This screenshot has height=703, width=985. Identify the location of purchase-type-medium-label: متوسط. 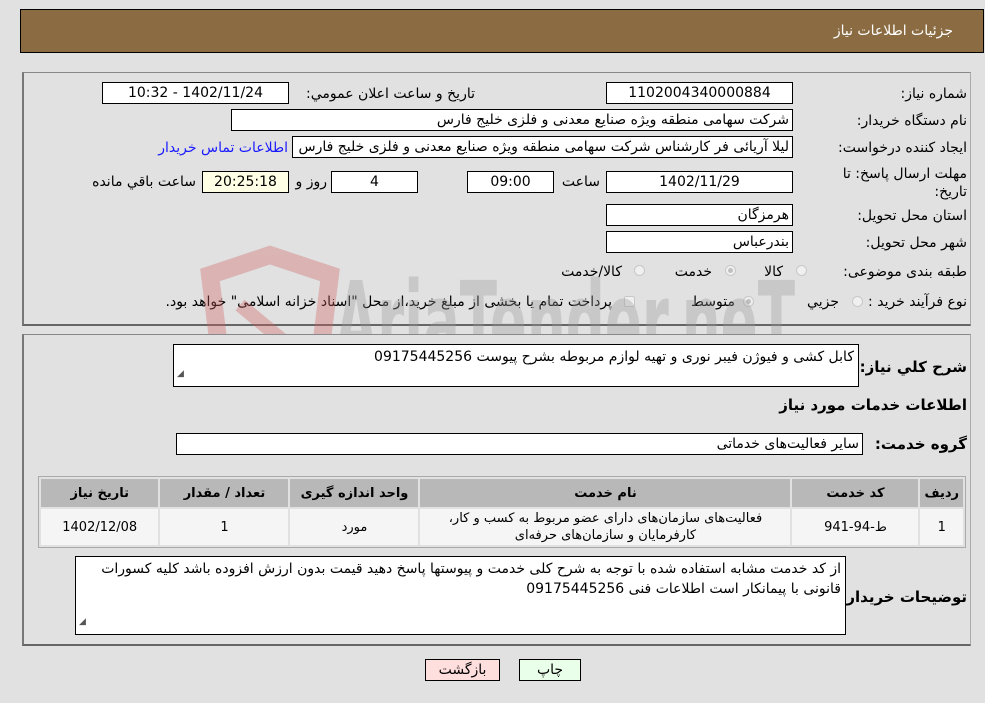
(713, 302).